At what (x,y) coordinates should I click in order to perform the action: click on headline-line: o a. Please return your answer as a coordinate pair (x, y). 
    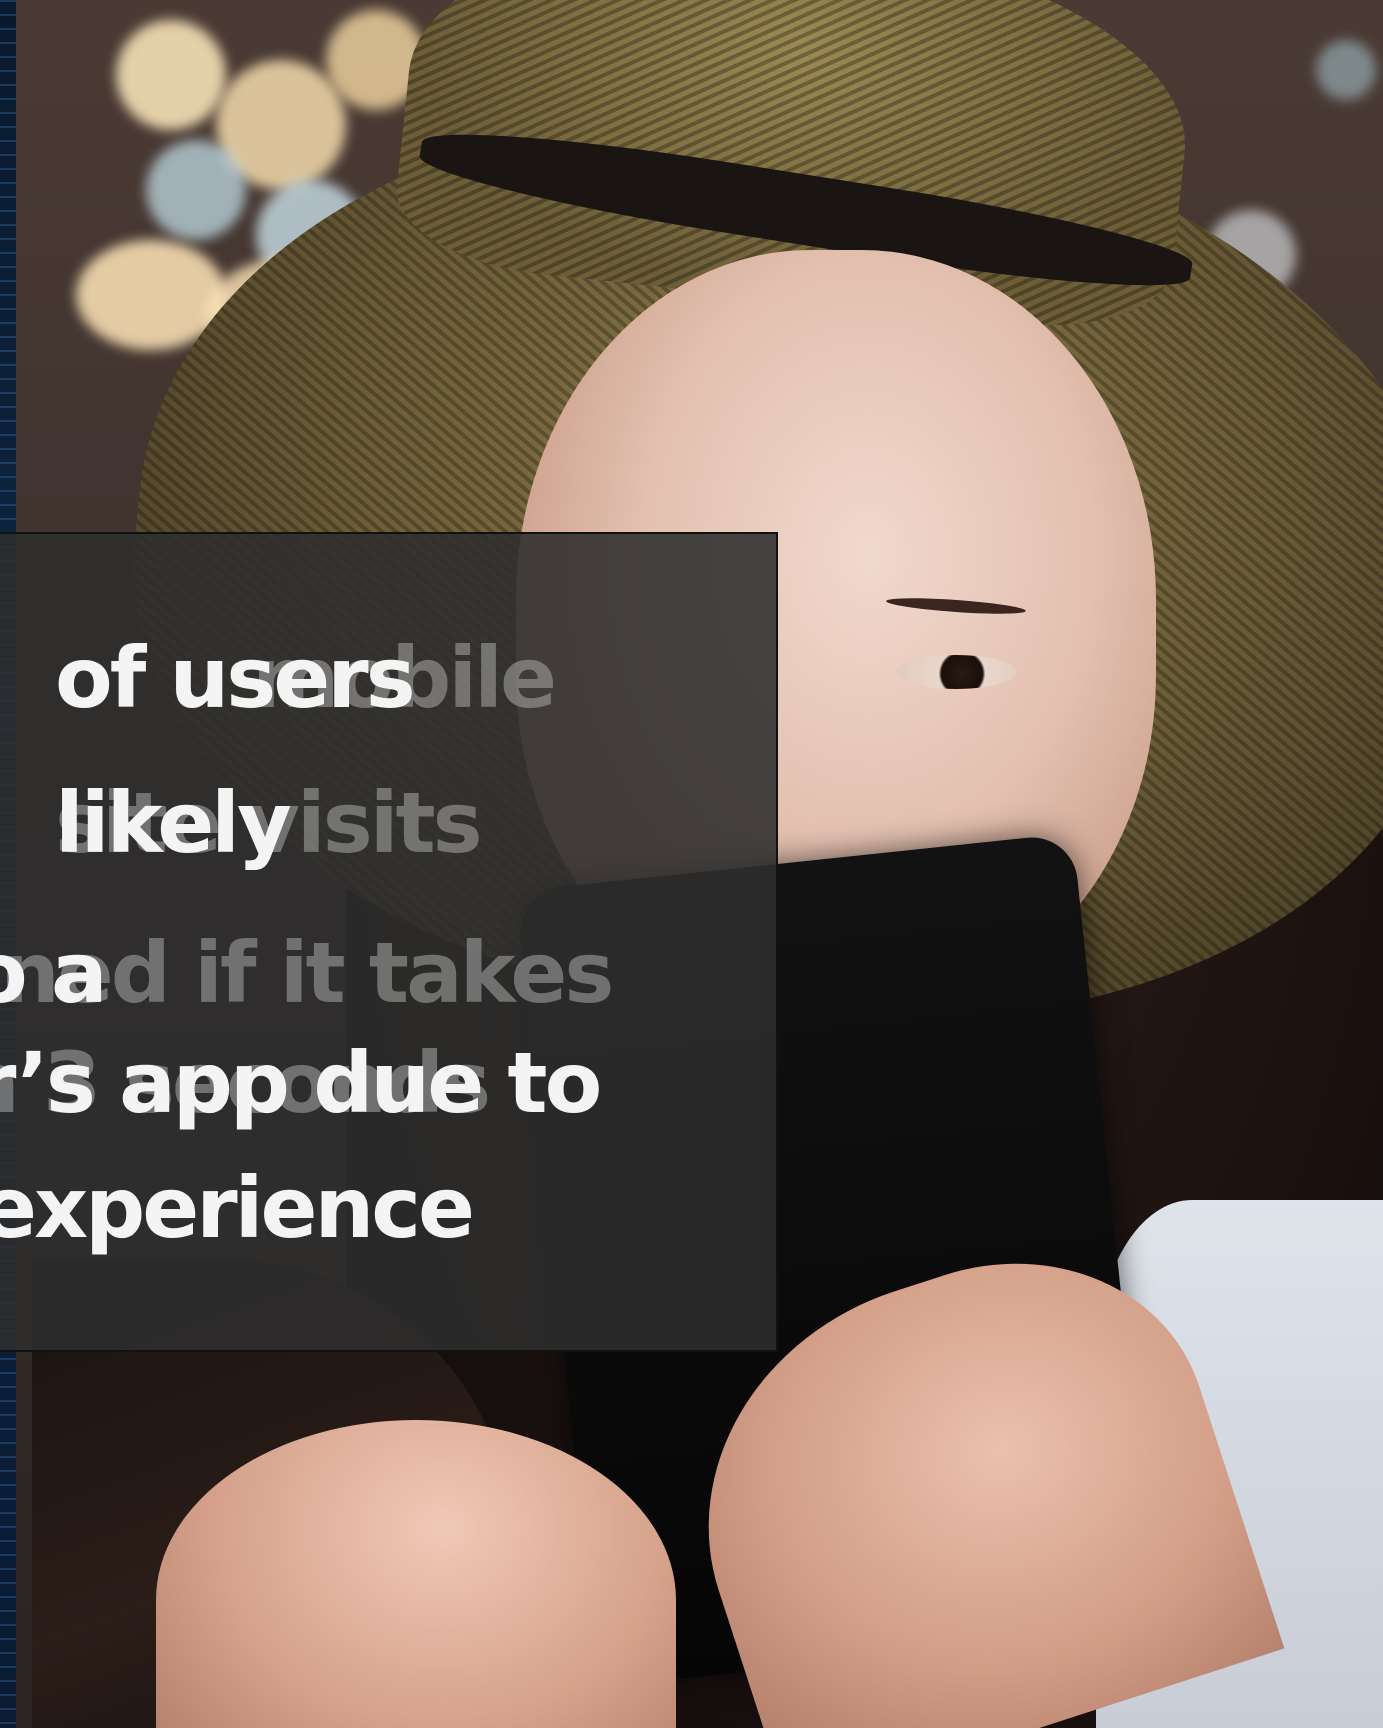
    Looking at the image, I should click on (54, 973).